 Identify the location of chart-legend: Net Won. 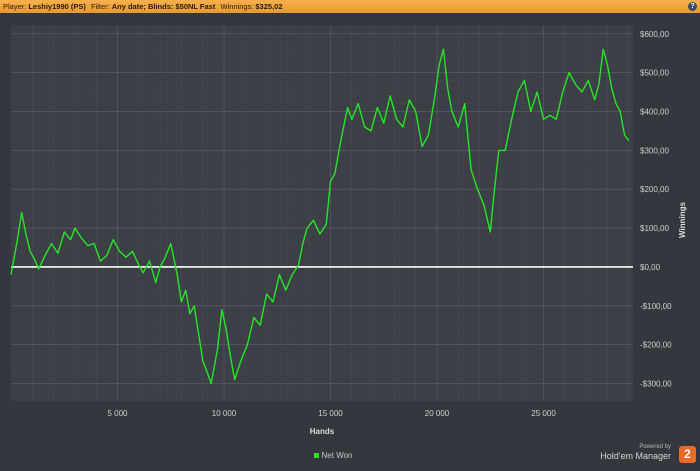
(333, 455).